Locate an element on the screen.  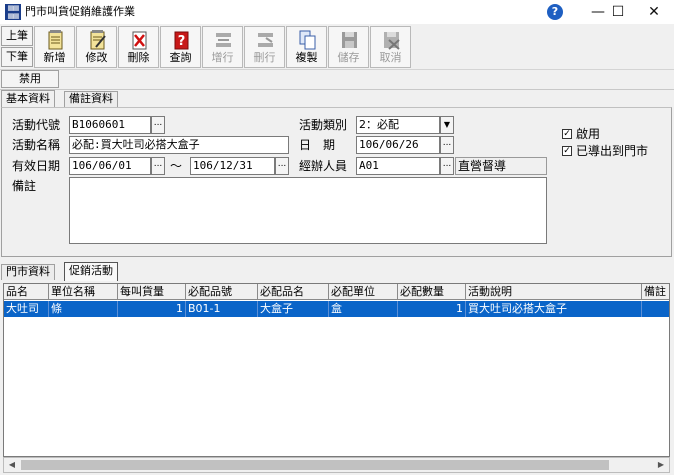
table-cell is located at coordinates (655, 309).